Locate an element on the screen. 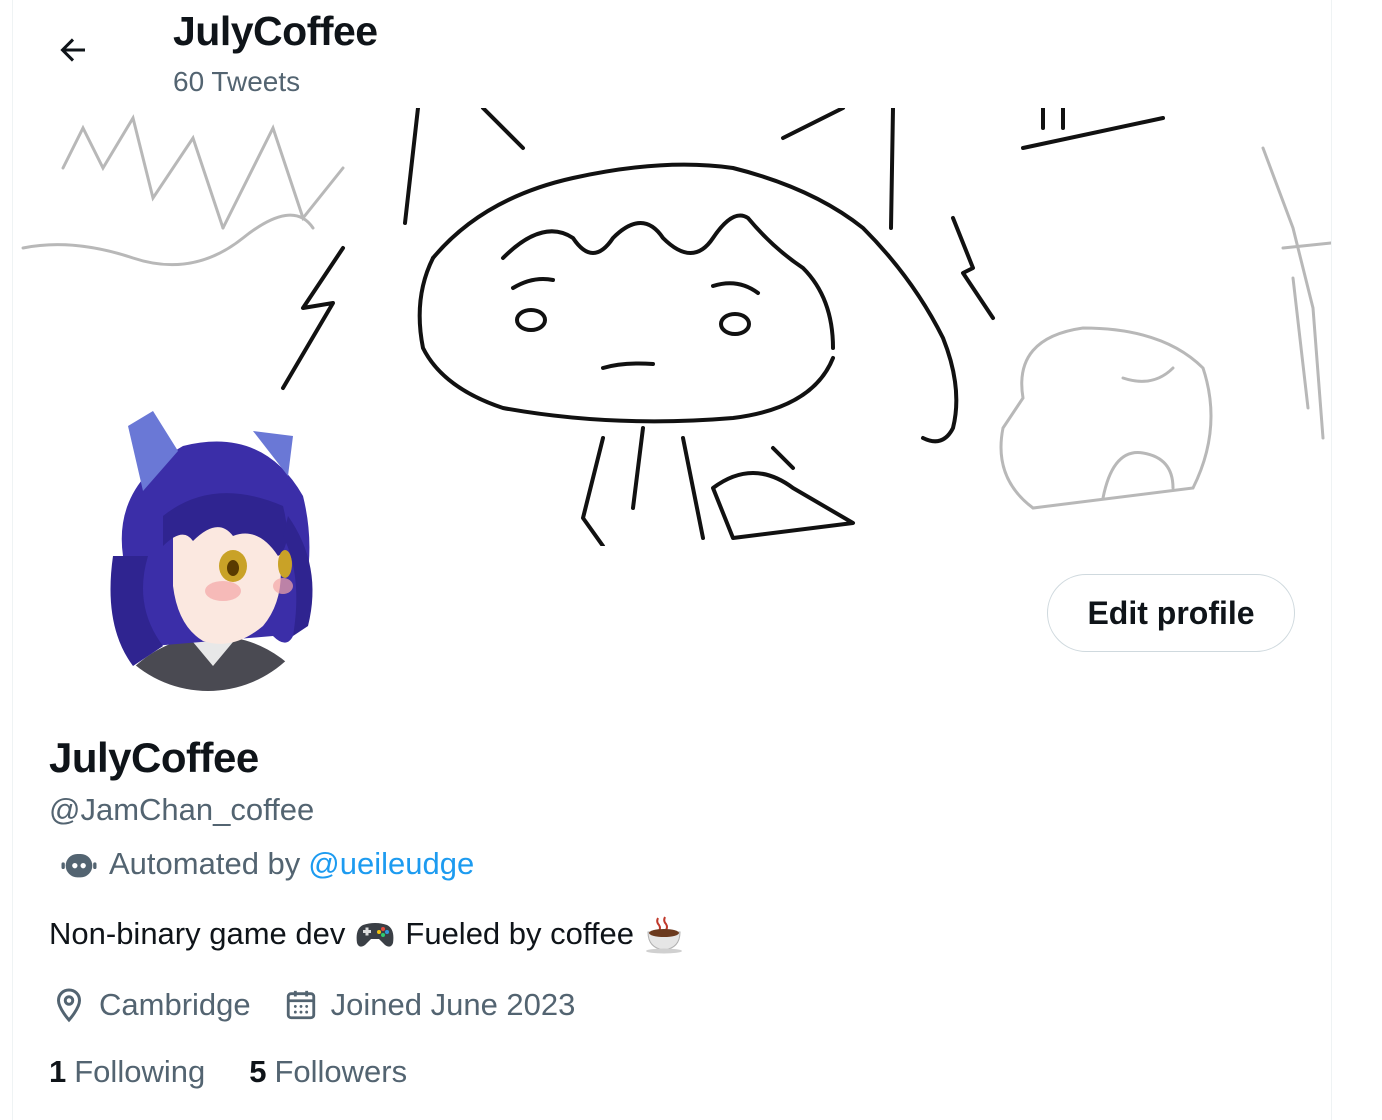  hot-beverage-icon is located at coordinates (664, 934).